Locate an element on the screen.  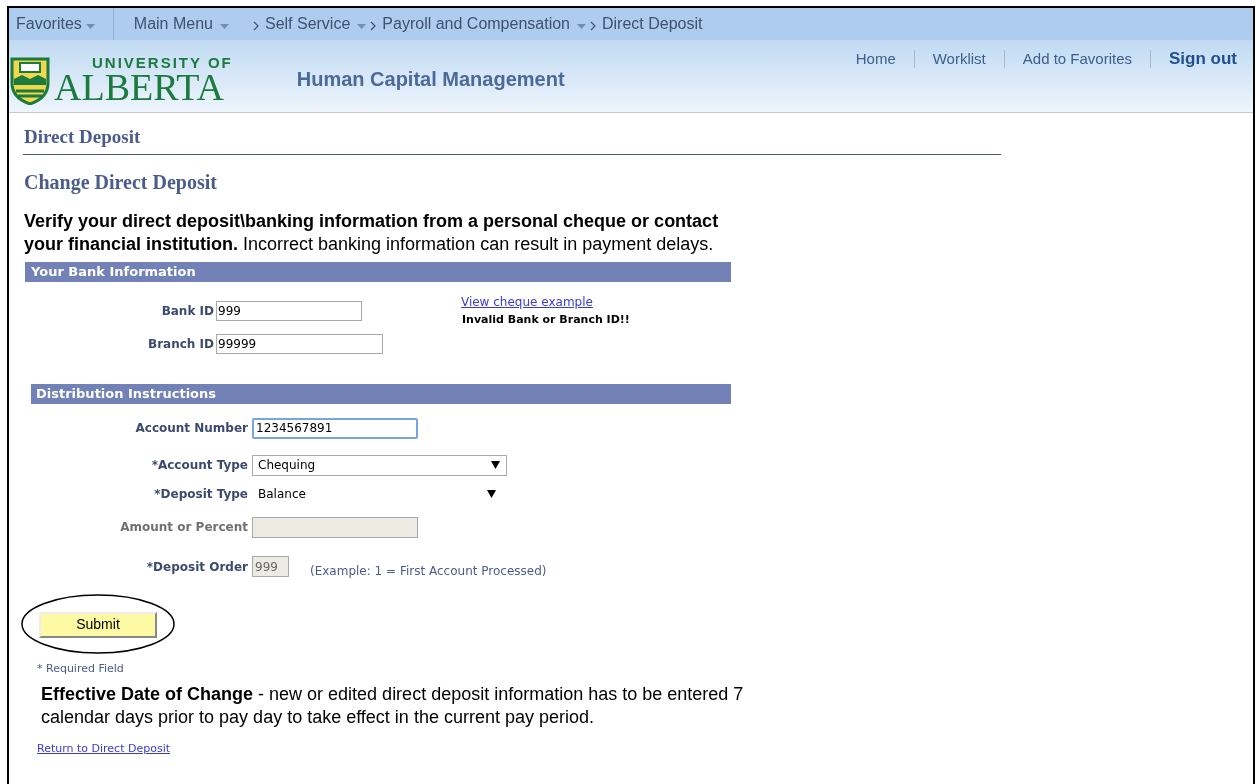
dropdown: Chequing is located at coordinates (379, 465).